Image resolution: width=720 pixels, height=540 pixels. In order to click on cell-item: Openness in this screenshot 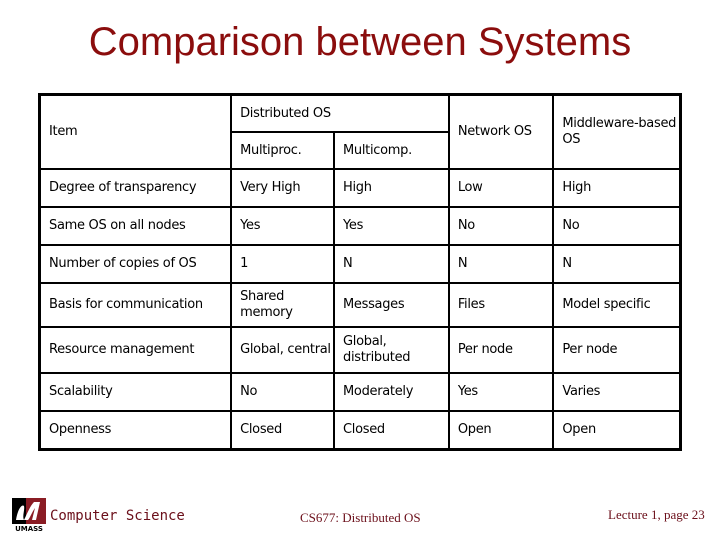, I will do `click(135, 430)`.